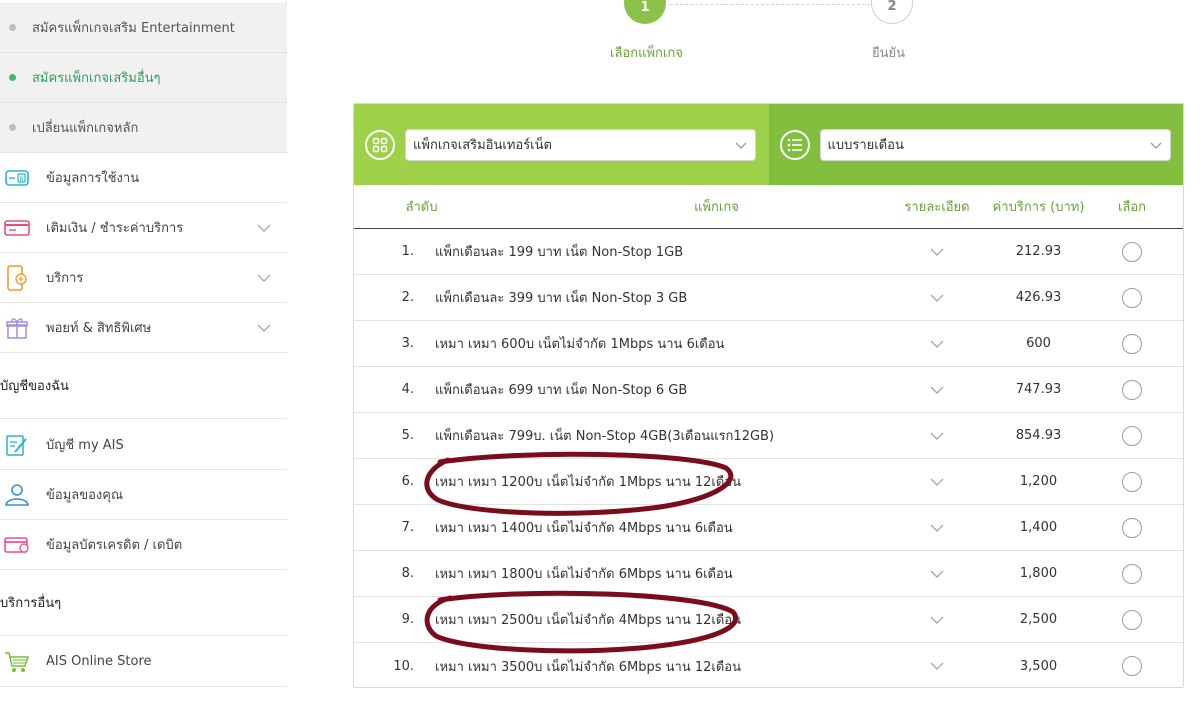 This screenshot has height=703, width=1203. What do you see at coordinates (143, 445) in the screenshot?
I see `sidebar-item-my-ais-account: บัญชี my AIS` at bounding box center [143, 445].